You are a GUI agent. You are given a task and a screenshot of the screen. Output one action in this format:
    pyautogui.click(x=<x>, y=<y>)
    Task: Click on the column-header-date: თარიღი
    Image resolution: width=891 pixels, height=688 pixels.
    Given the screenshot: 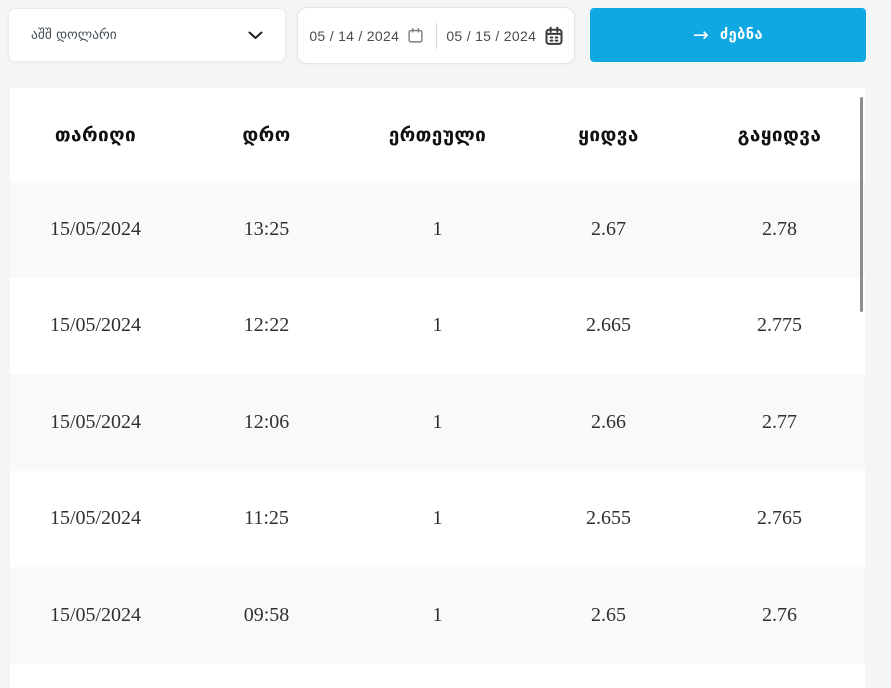 What is the action you would take?
    pyautogui.click(x=95, y=134)
    